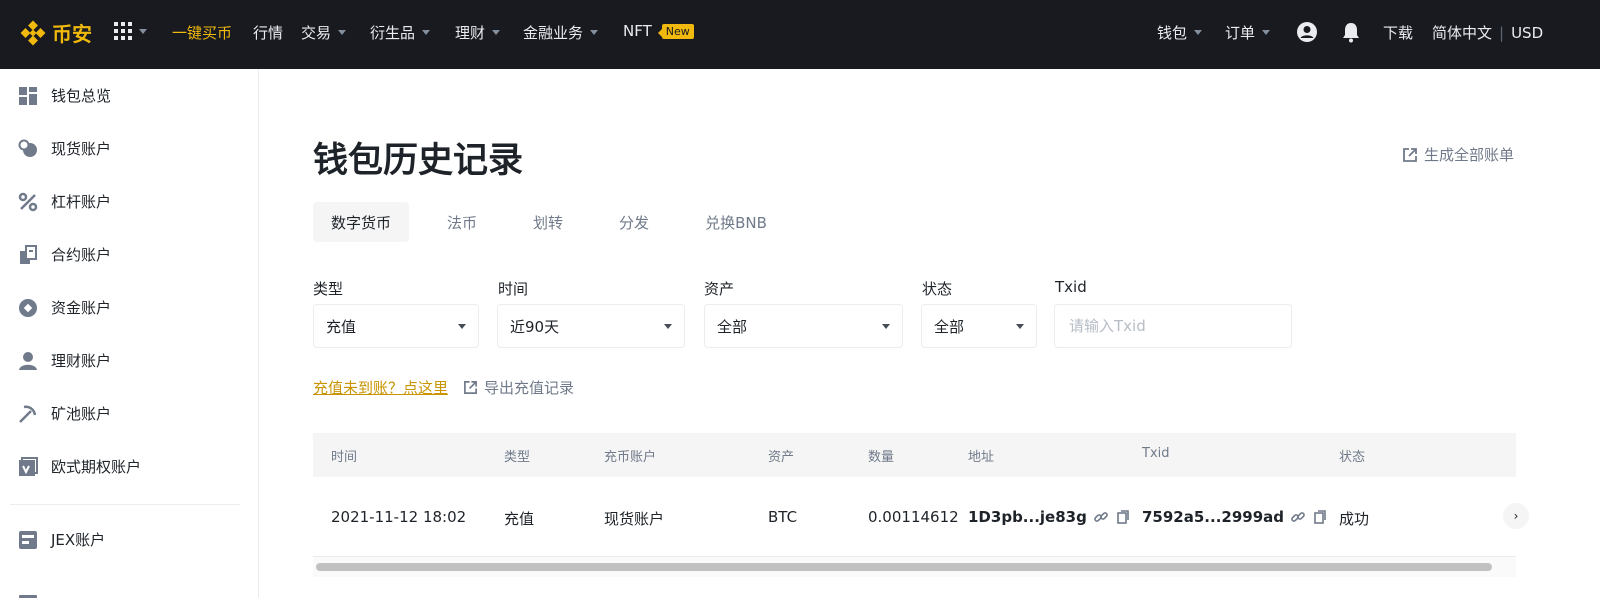 This screenshot has height=598, width=1600. I want to click on tab-fiat: 法币, so click(462, 222).